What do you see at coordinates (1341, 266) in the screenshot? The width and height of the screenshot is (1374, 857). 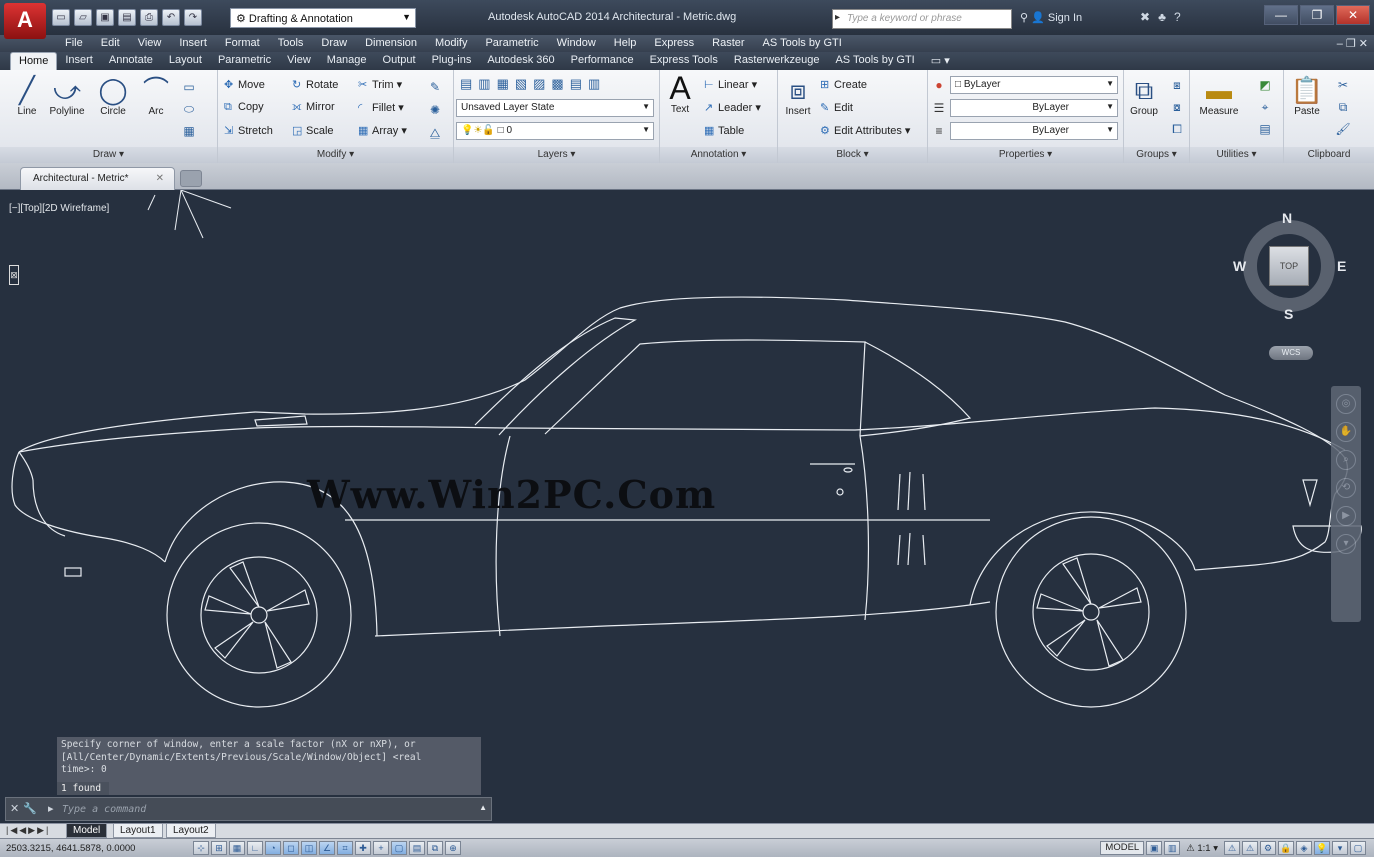 I see `compass-east: E` at bounding box center [1341, 266].